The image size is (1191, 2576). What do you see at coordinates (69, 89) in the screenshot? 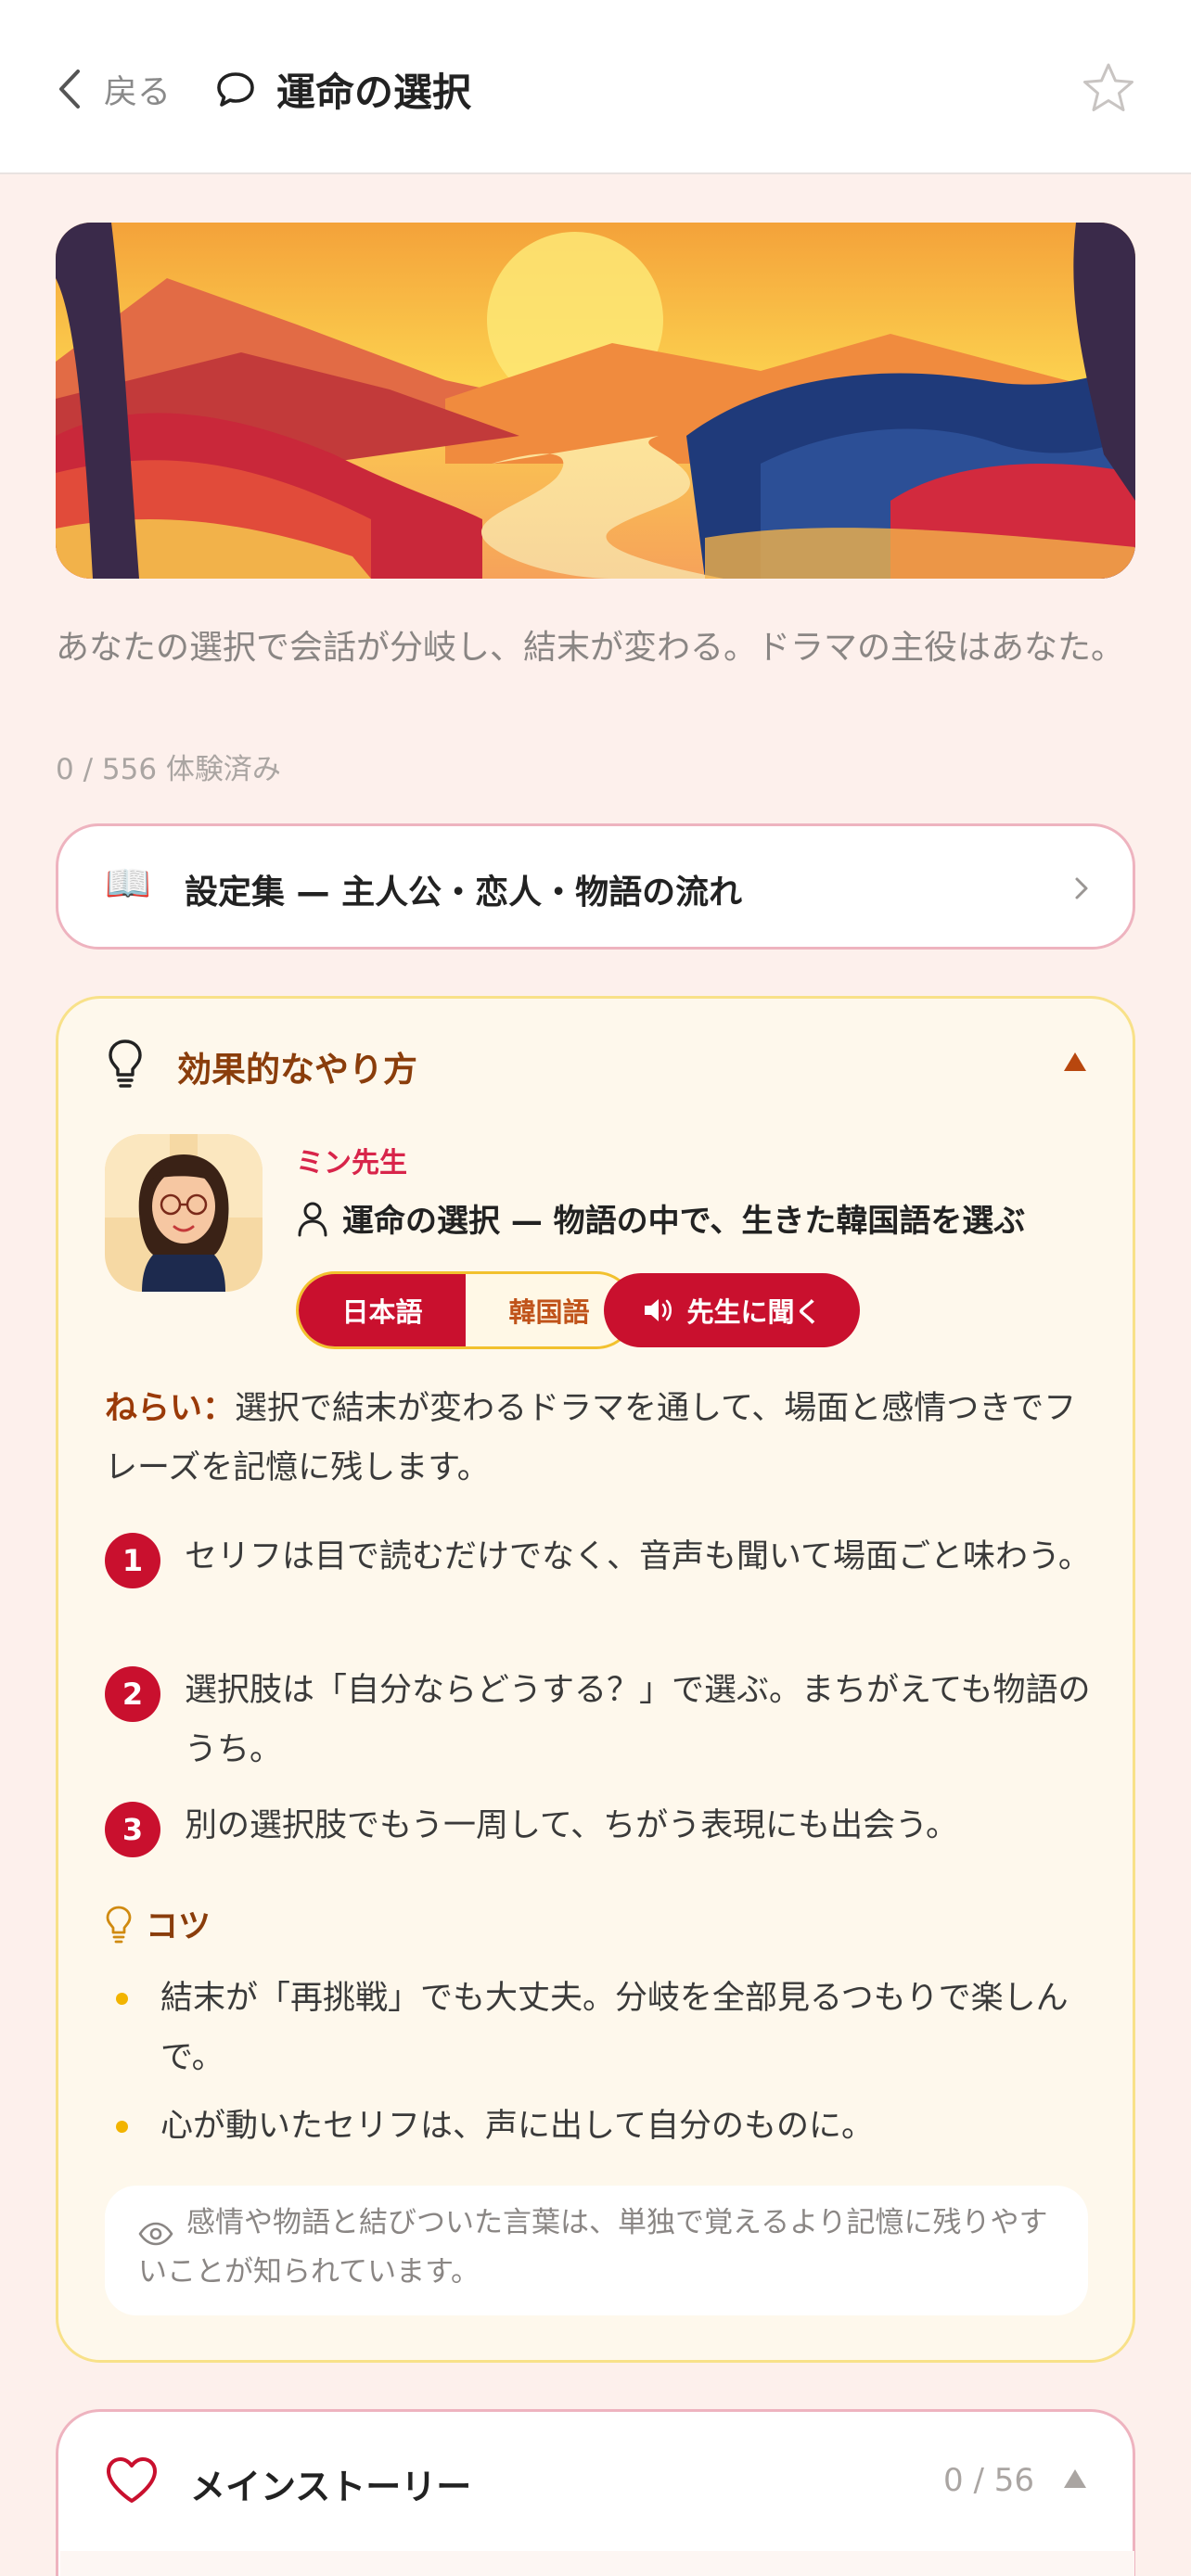
I see `chevron-left-icon` at bounding box center [69, 89].